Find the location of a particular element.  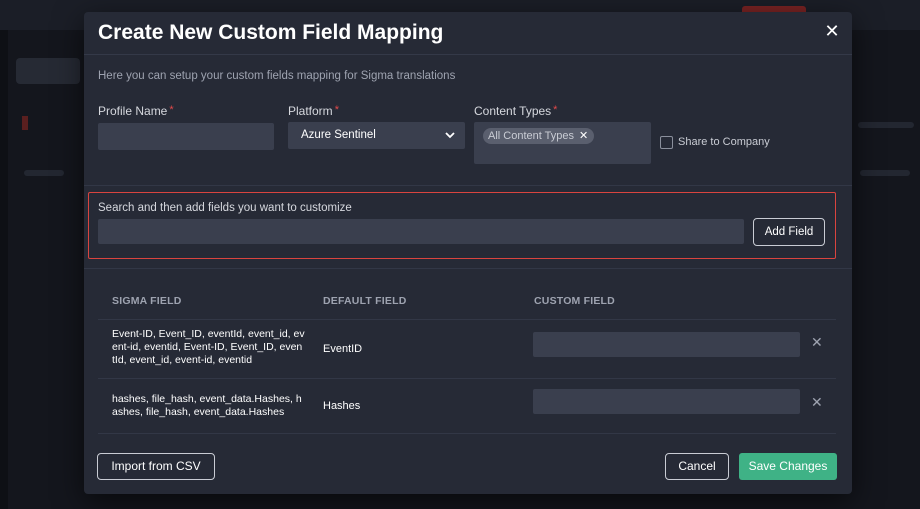

profile-name-label-text: Profile Name is located at coordinates (133, 111).